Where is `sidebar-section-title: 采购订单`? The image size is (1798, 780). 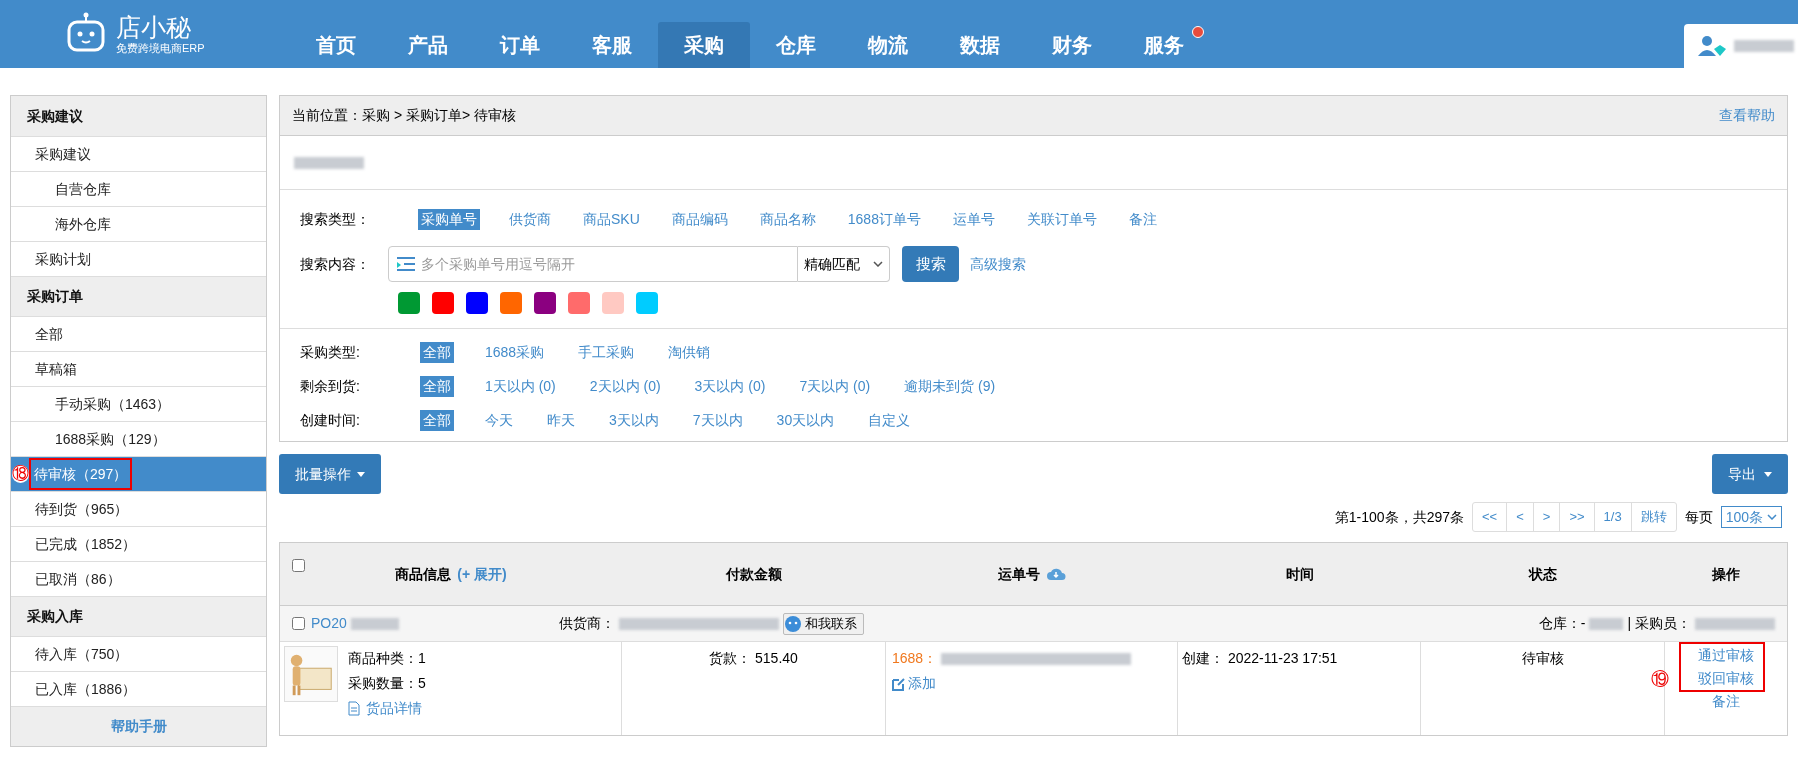 sidebar-section-title: 采购订单 is located at coordinates (138, 296).